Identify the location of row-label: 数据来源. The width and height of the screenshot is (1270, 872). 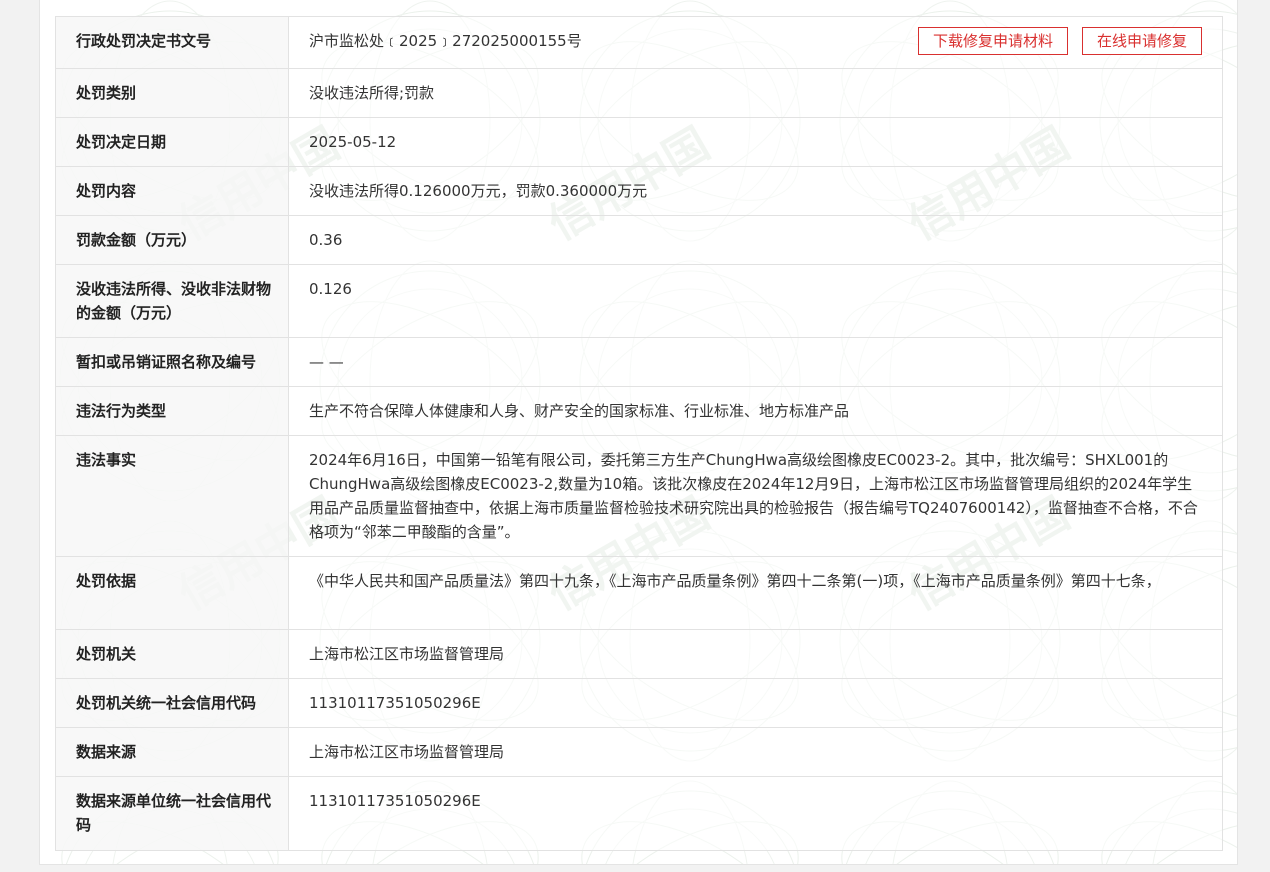
(172, 752).